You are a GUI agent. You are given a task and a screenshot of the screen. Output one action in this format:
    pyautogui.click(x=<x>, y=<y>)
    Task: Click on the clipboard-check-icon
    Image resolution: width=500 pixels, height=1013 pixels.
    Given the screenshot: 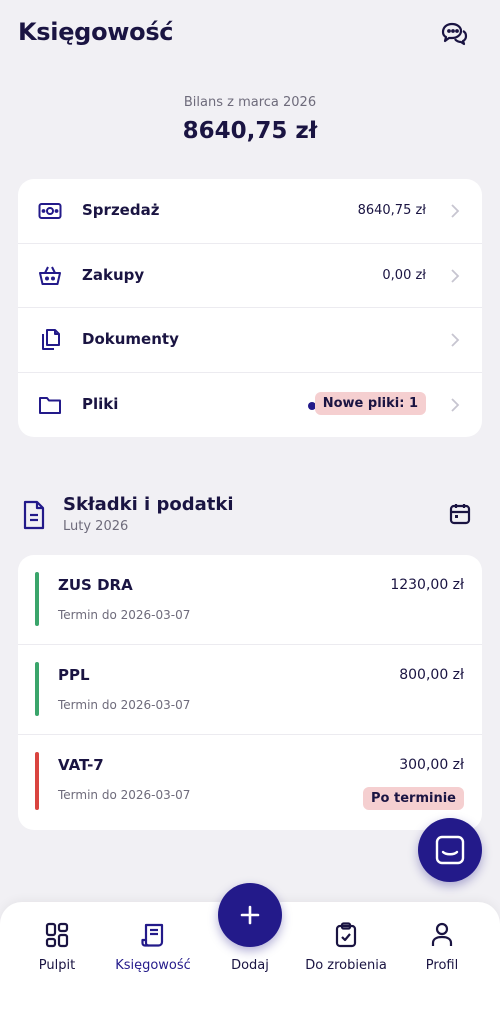 What is the action you would take?
    pyautogui.click(x=346, y=935)
    